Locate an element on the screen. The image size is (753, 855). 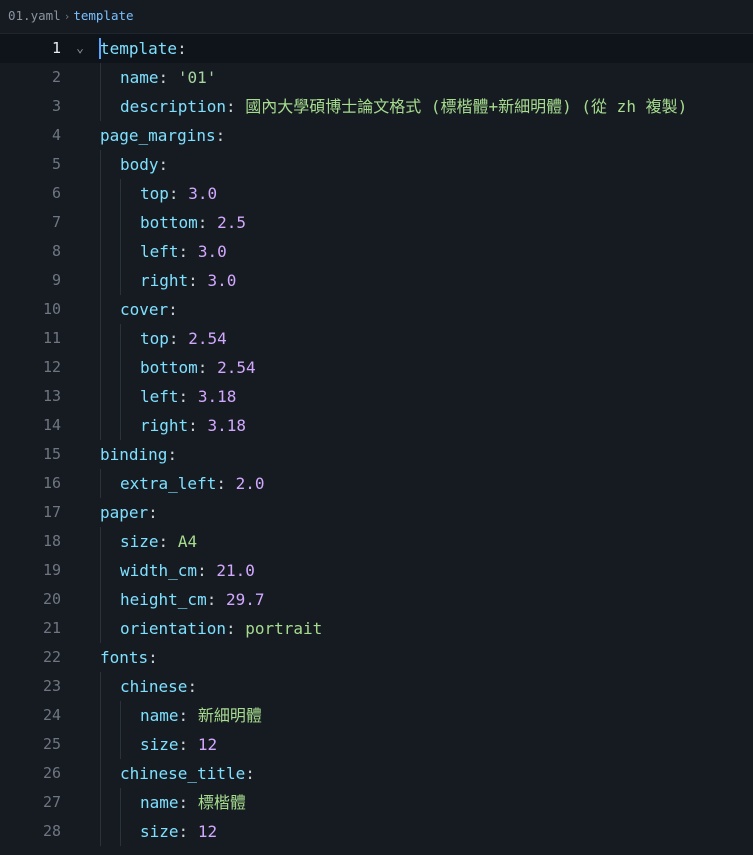
code-line: 26 chinese_title: is located at coordinates (376, 773).